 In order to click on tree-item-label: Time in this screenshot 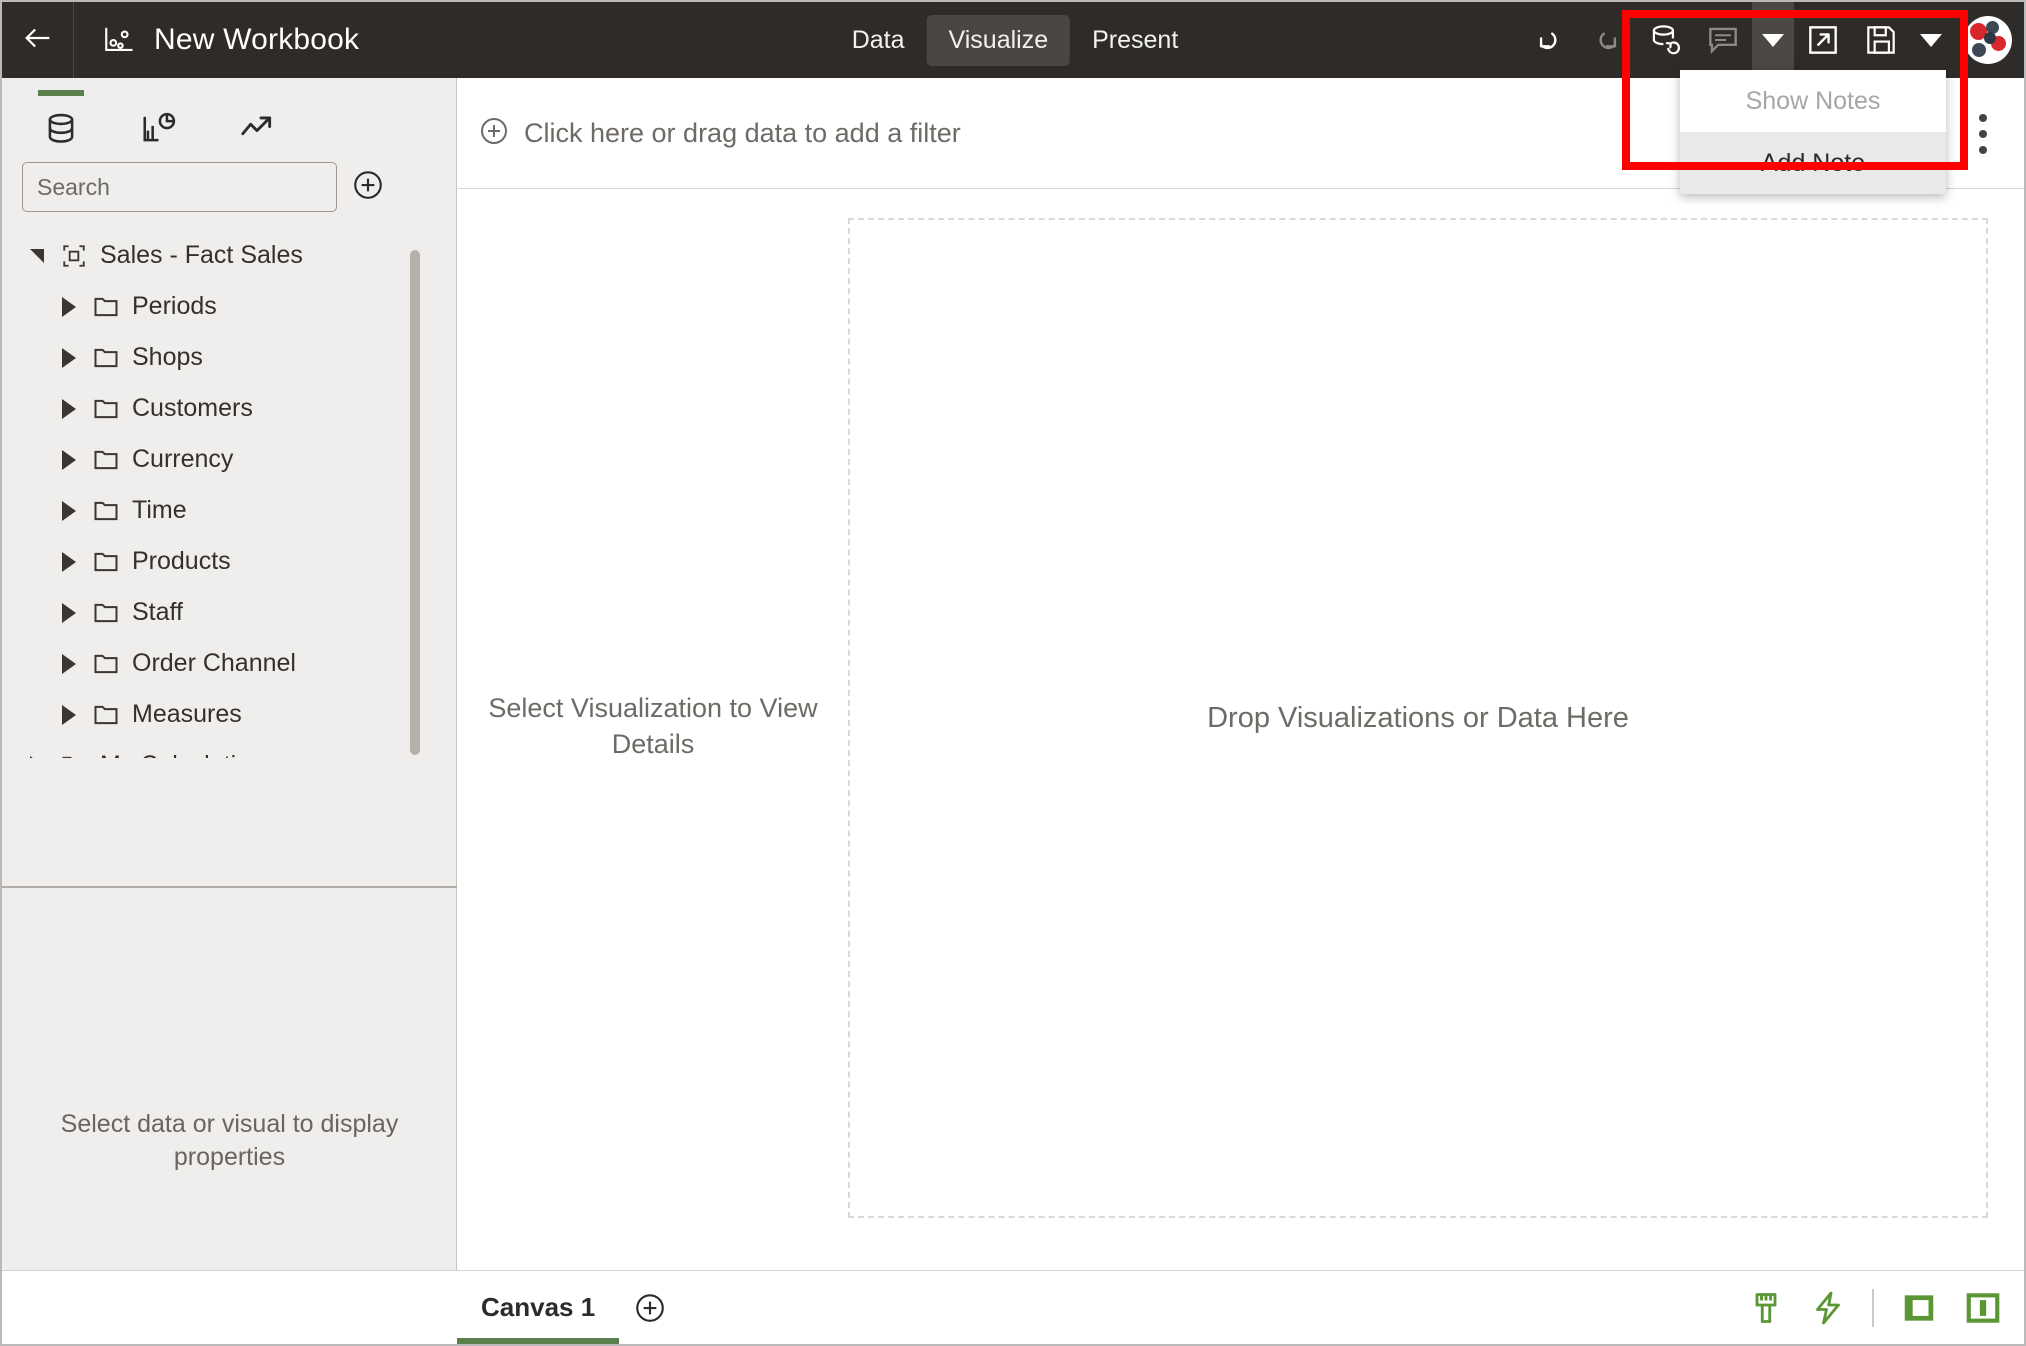, I will do `click(159, 510)`.